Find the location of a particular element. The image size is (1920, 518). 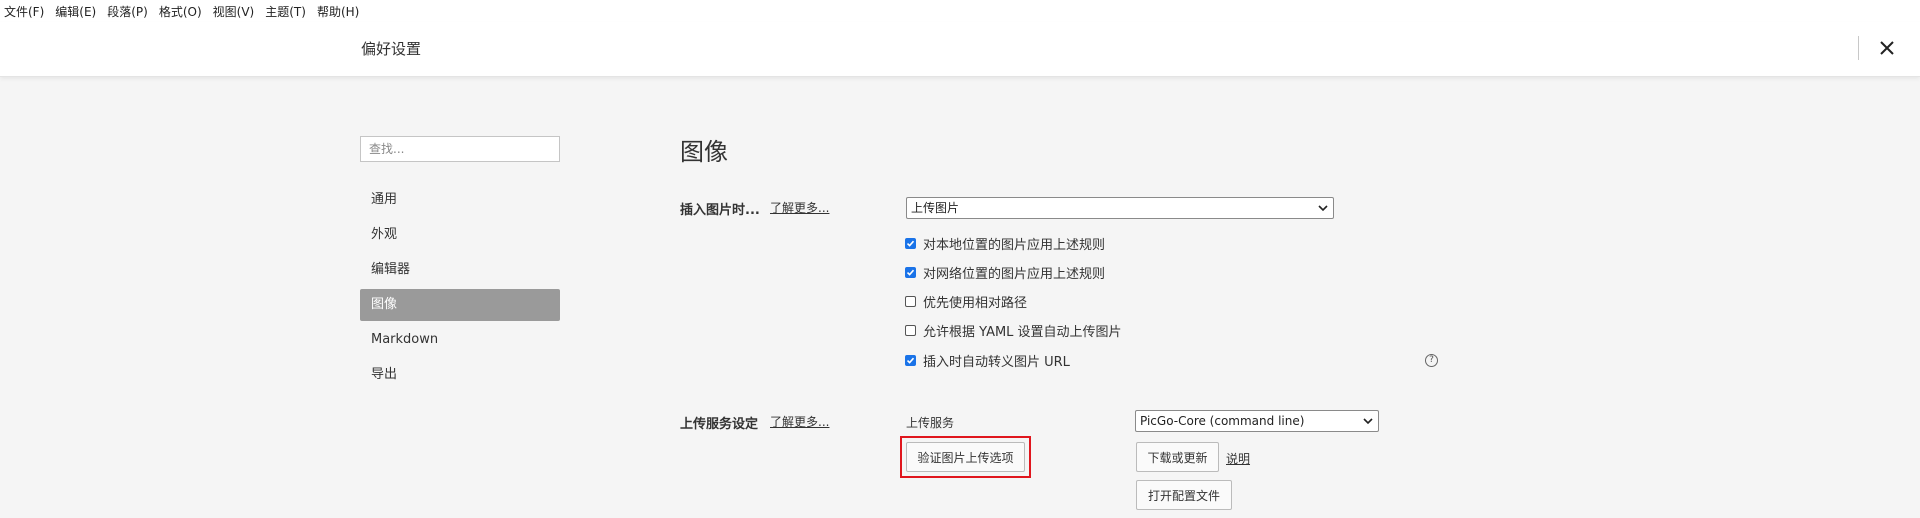

menu-view: 视图(V) is located at coordinates (234, 11).